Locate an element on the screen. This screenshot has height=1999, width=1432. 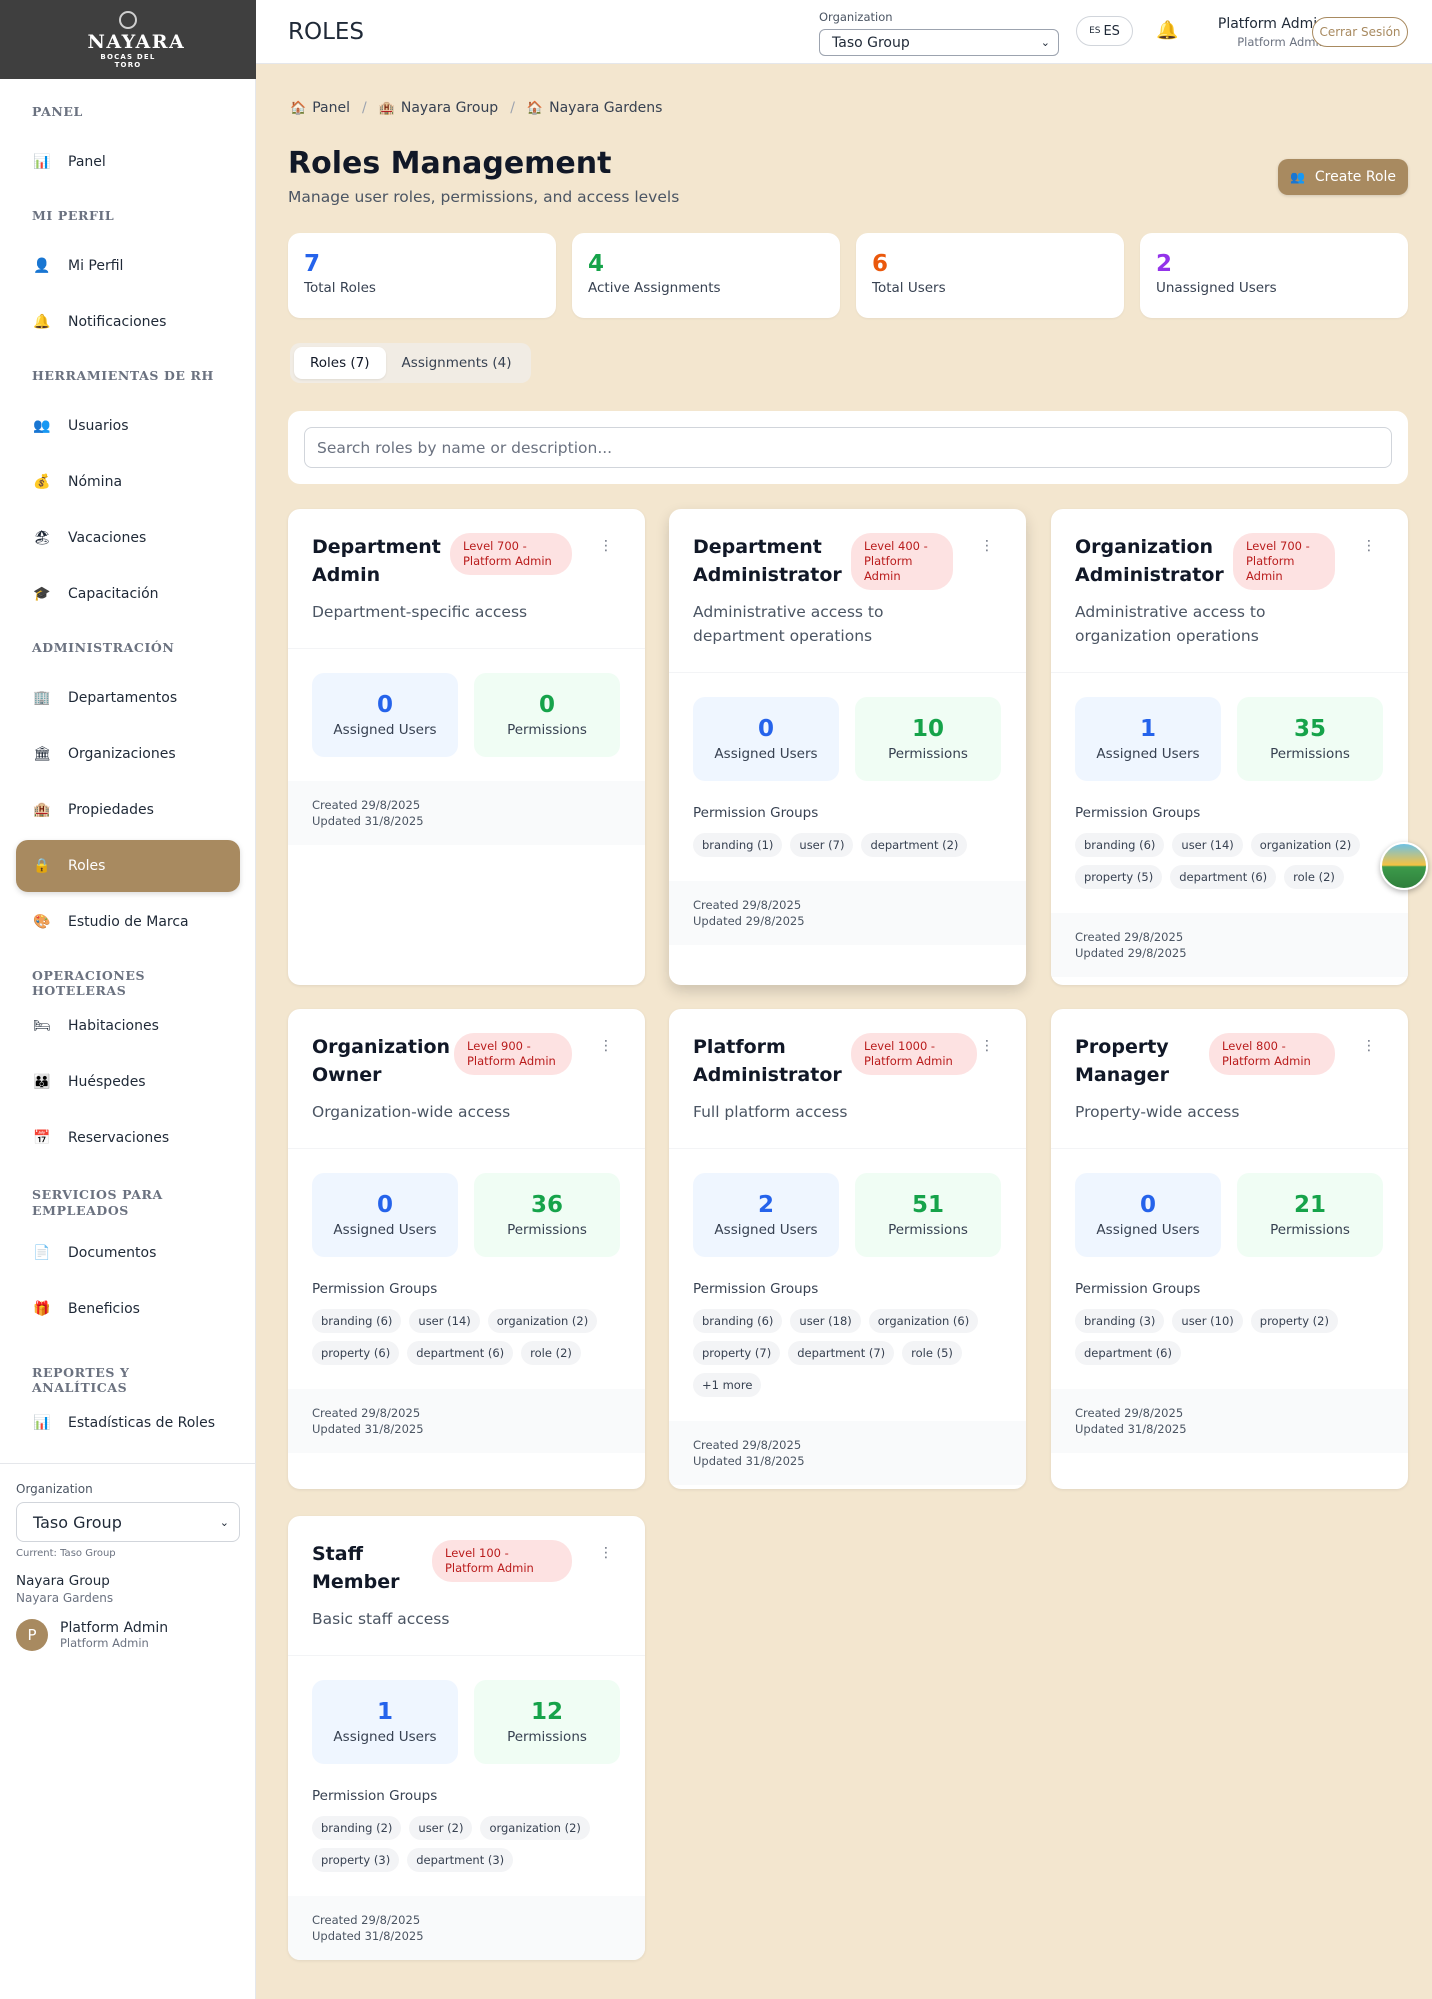
create-role-button: 👥 Create Role is located at coordinates (1343, 177).